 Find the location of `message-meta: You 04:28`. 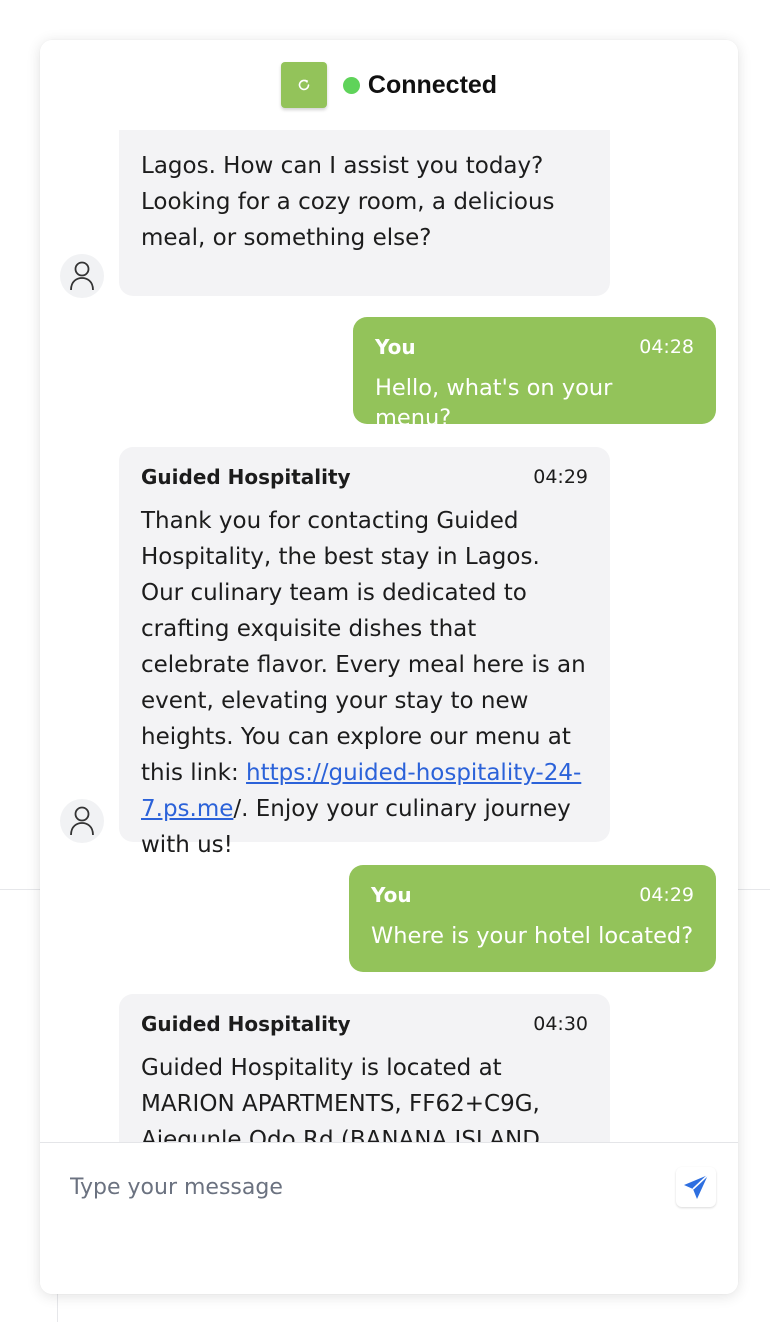

message-meta: You 04:28 is located at coordinates (534, 347).